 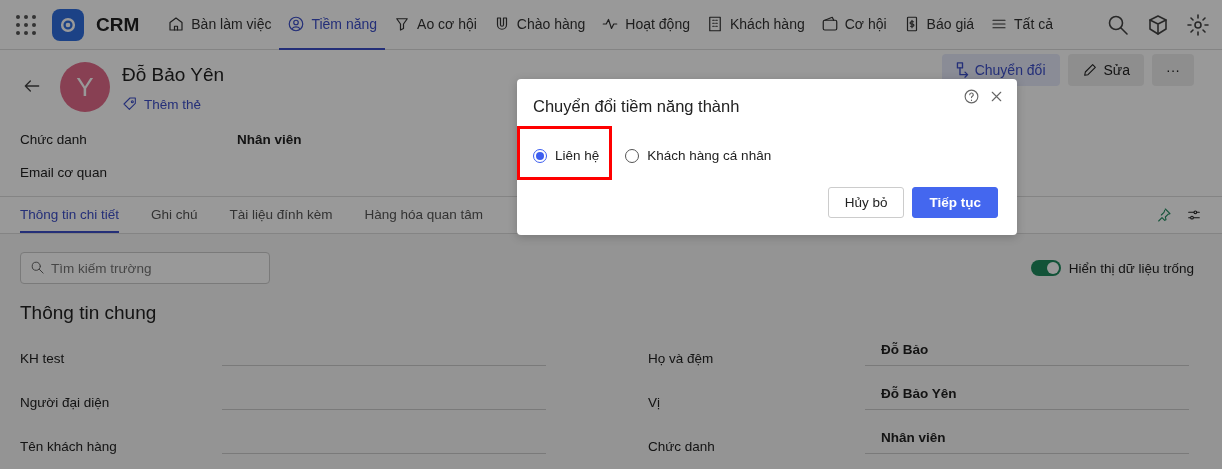 I want to click on field-label: Vị, so click(x=654, y=402).